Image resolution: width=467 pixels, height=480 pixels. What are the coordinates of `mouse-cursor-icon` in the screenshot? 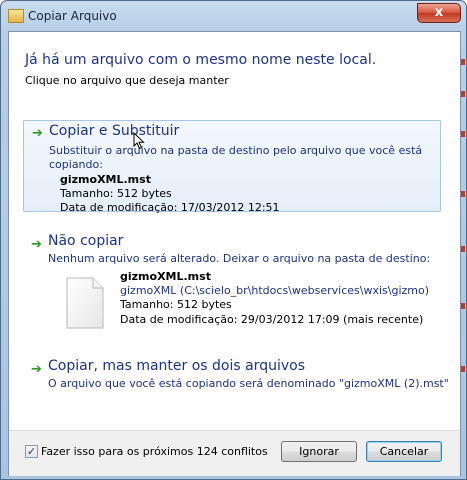 It's located at (139, 141).